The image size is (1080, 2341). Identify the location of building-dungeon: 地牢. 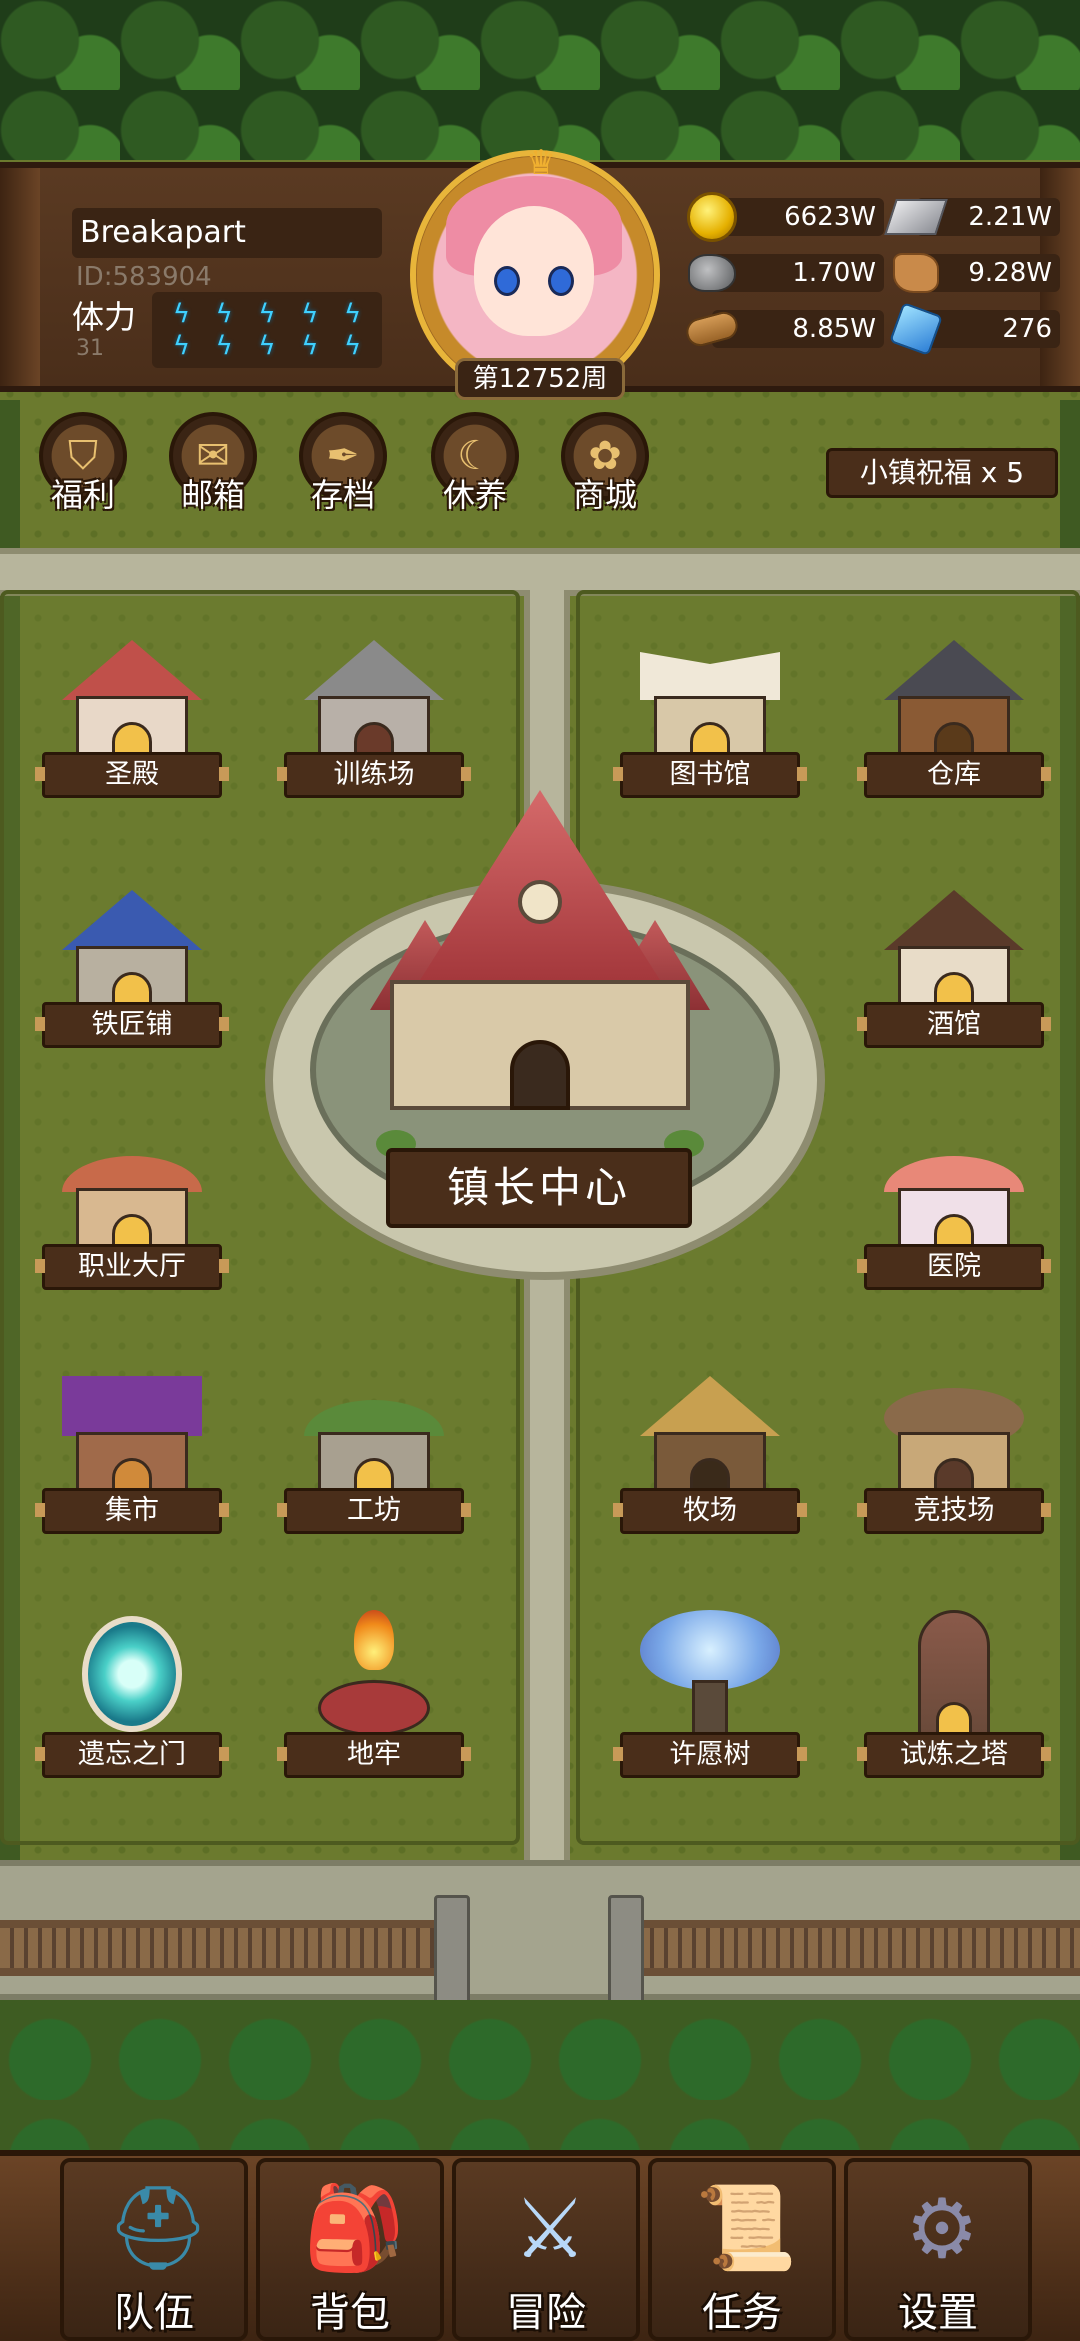
(374, 1700).